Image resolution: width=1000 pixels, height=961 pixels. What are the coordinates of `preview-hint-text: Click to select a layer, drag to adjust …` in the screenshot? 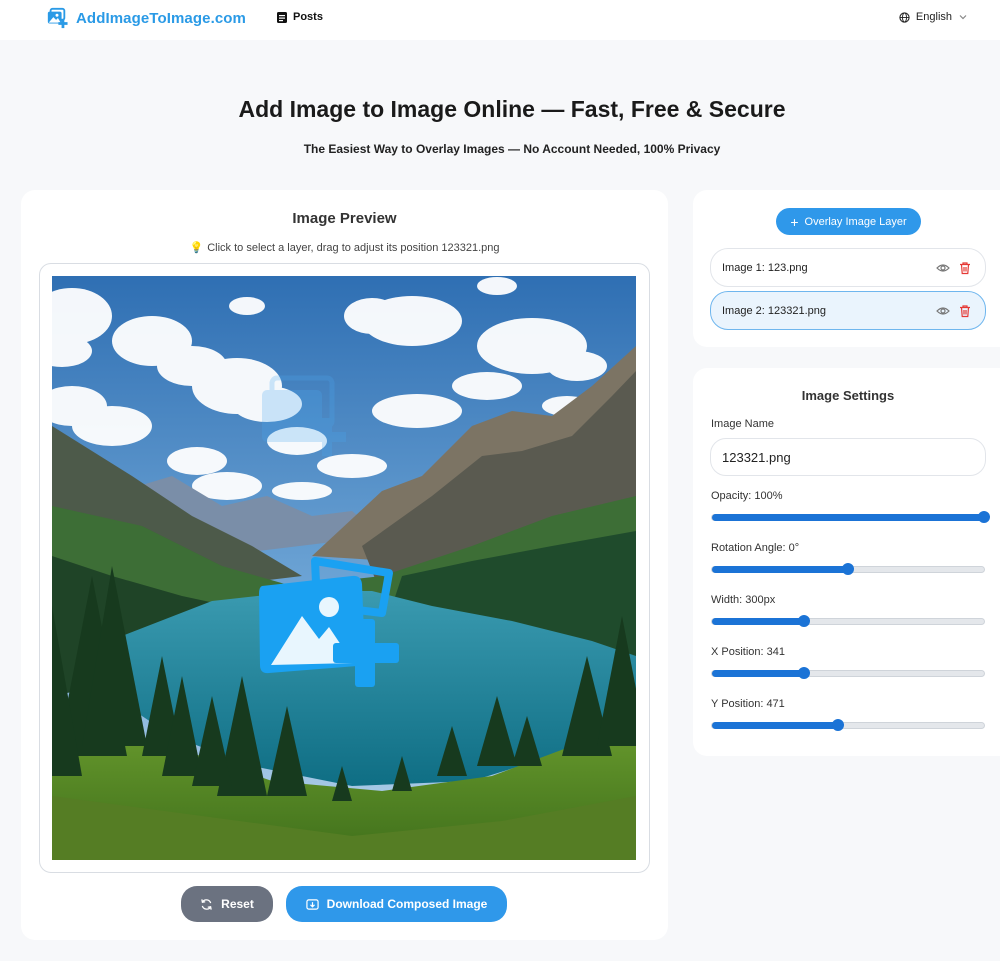 It's located at (353, 248).